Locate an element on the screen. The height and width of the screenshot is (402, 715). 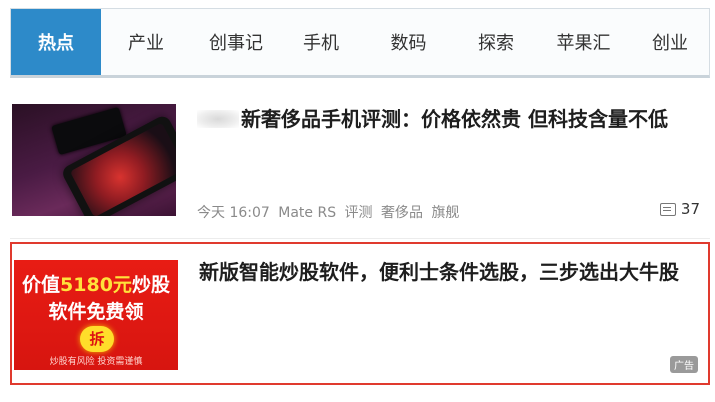
ad-image-suffix: 炒股 is located at coordinates (150, 285).